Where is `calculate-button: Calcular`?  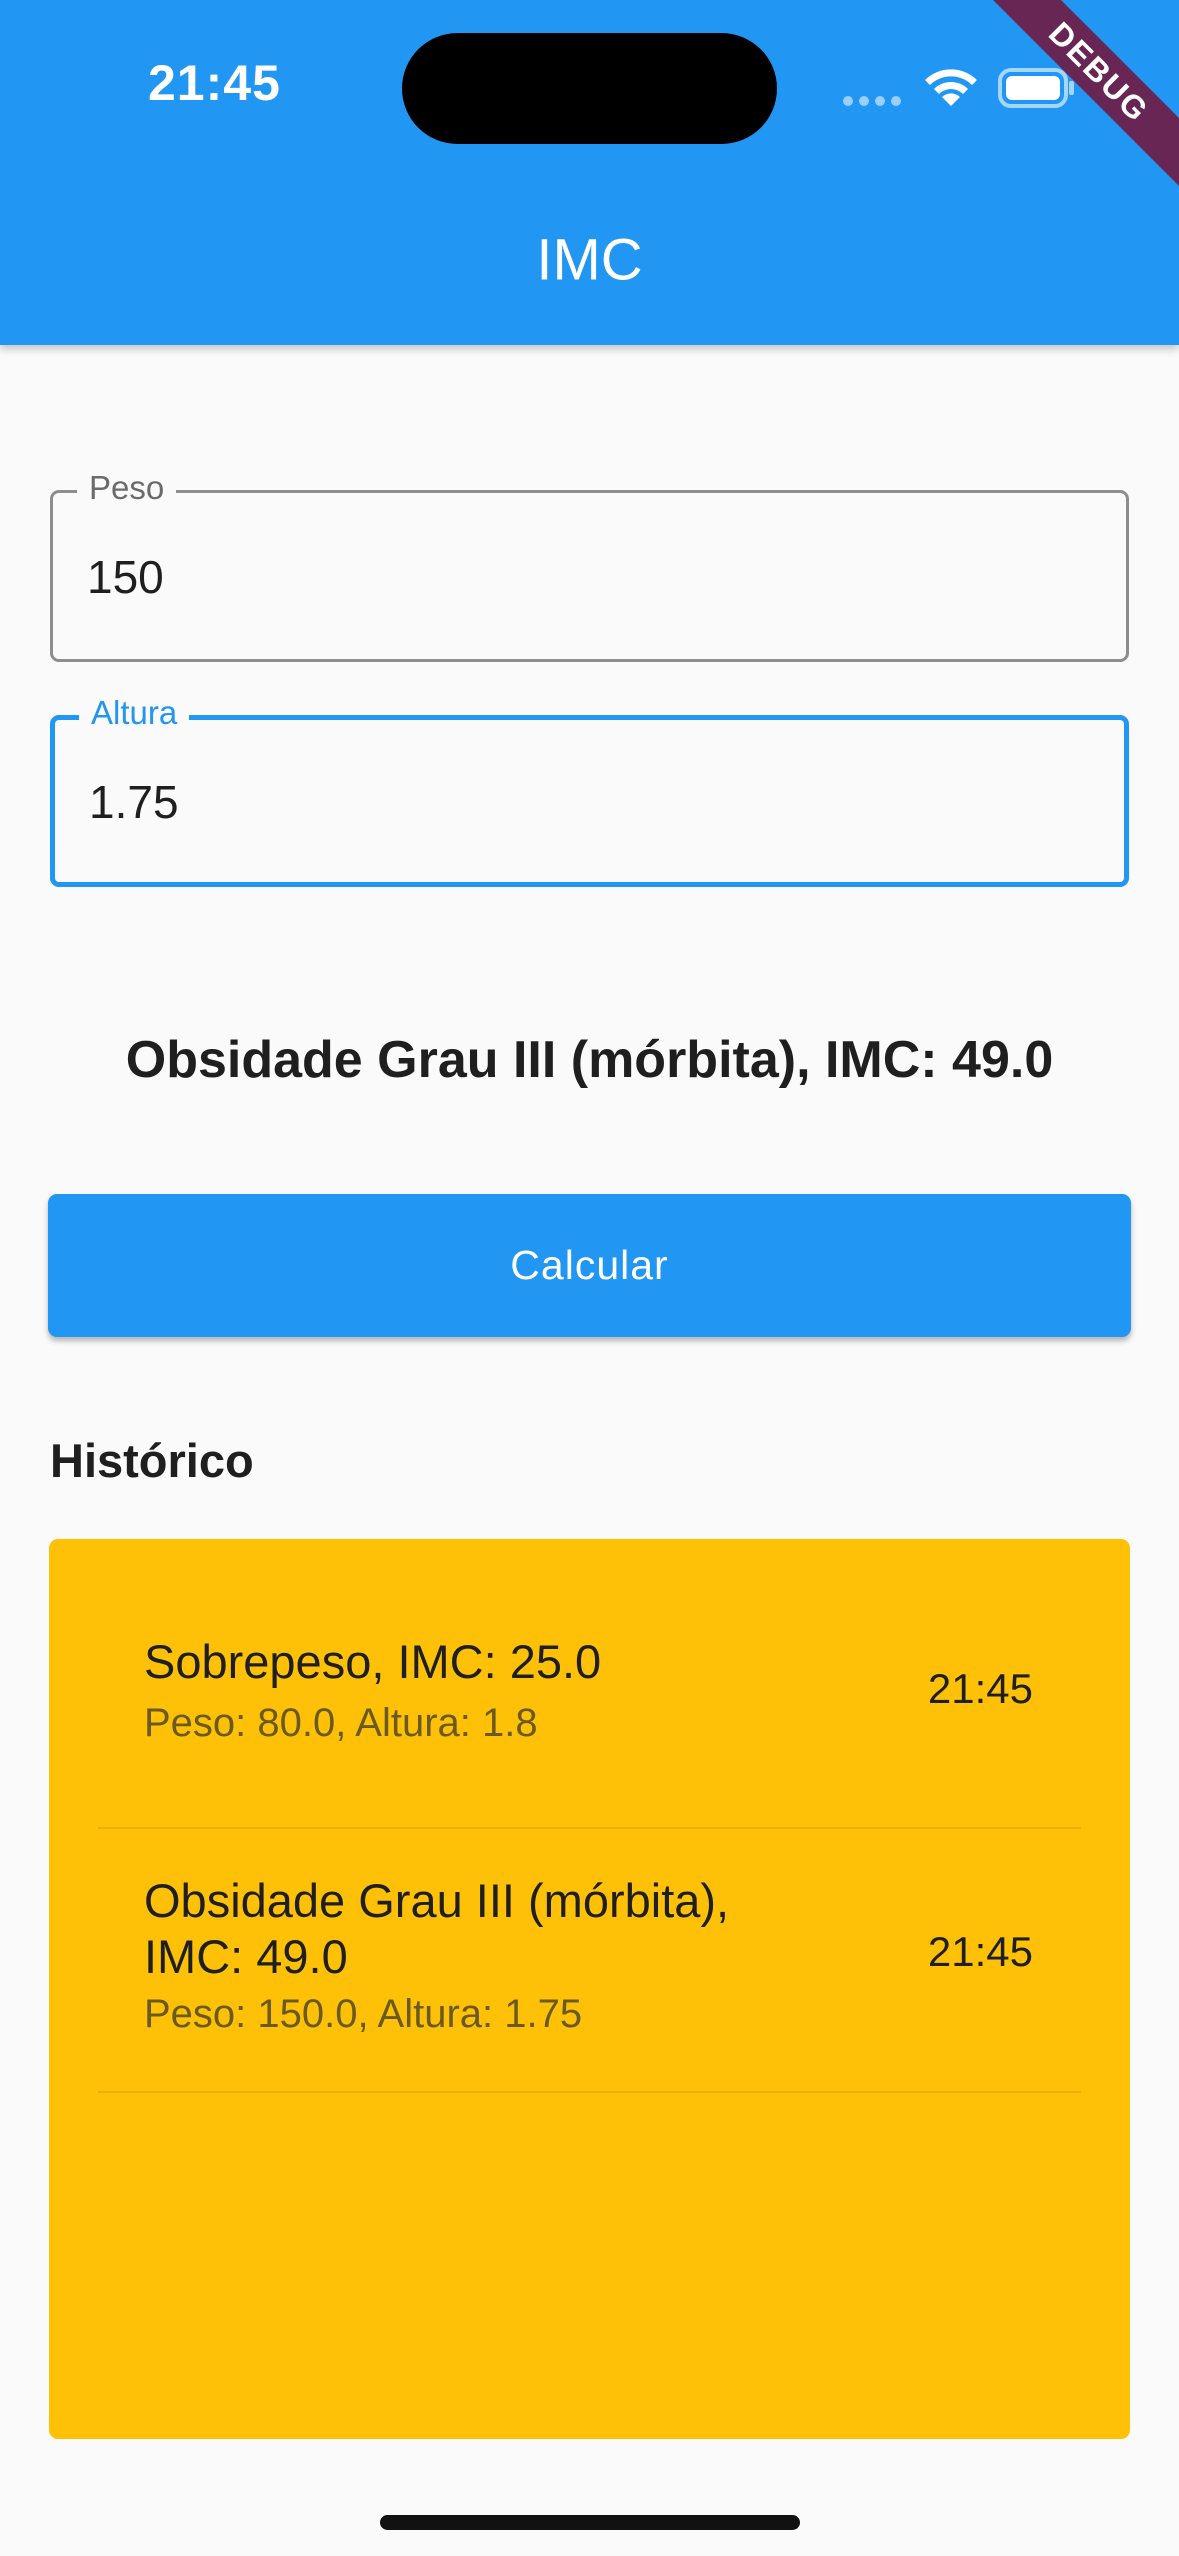
calculate-button: Calcular is located at coordinates (589, 1265).